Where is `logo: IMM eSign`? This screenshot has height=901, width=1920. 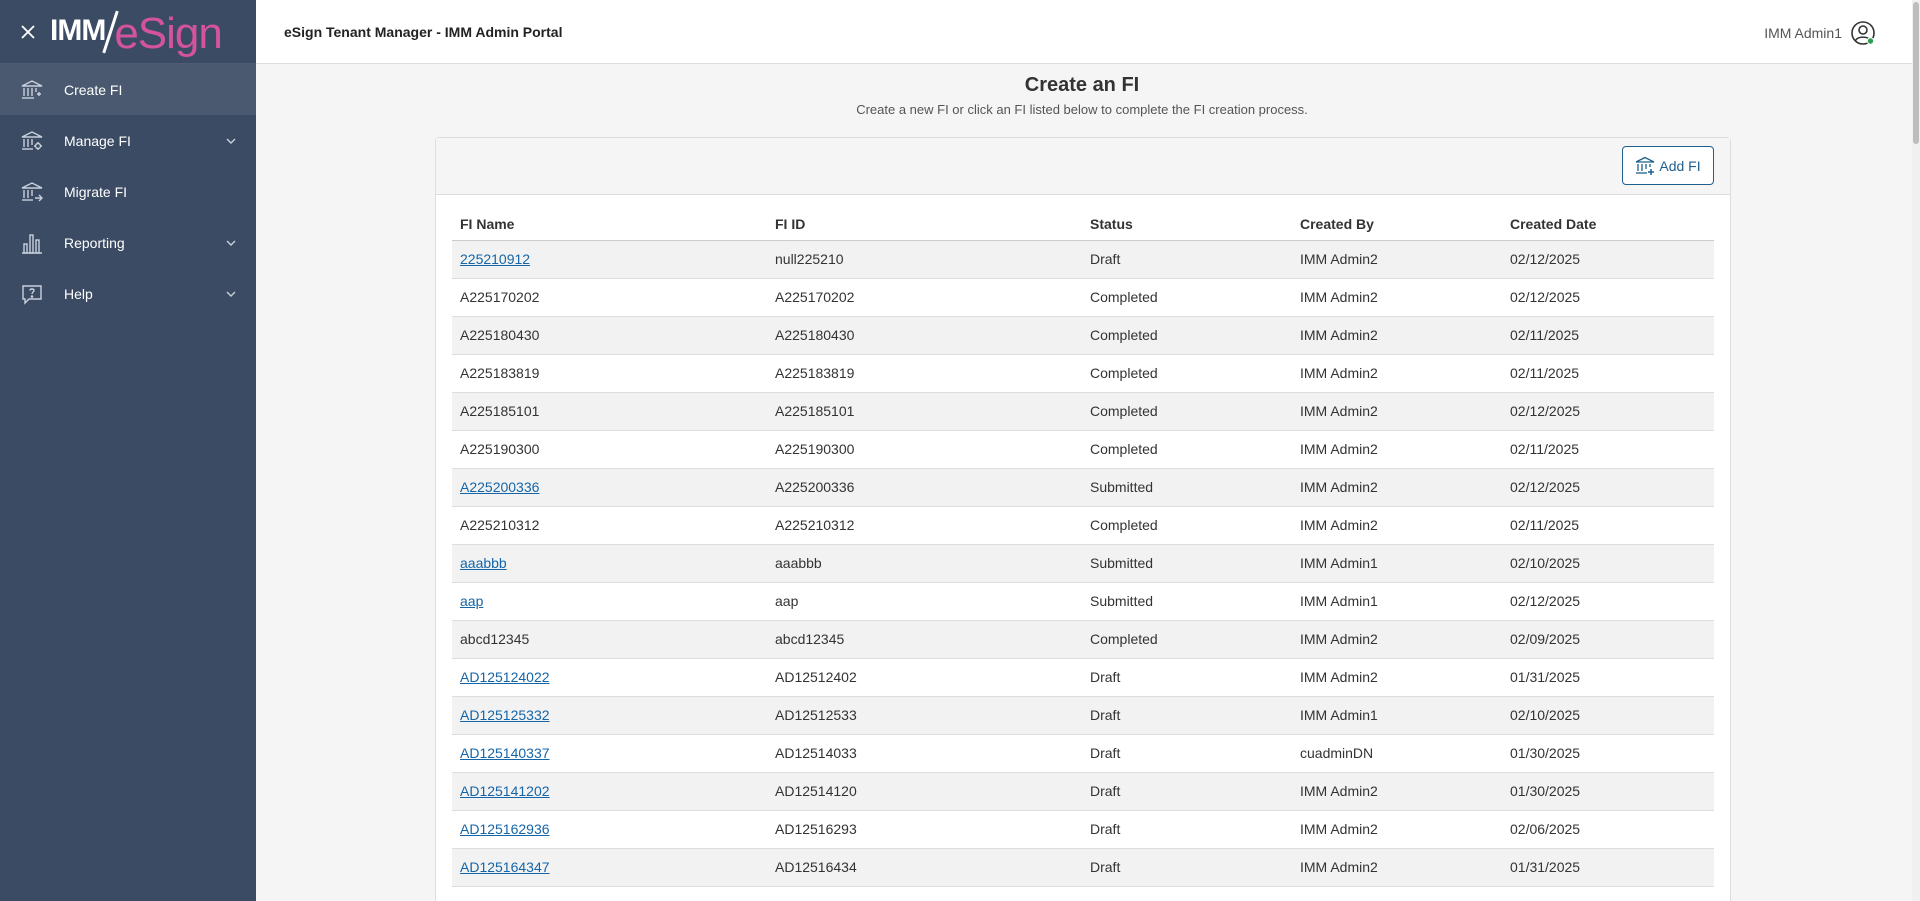 logo: IMM eSign is located at coordinates (136, 32).